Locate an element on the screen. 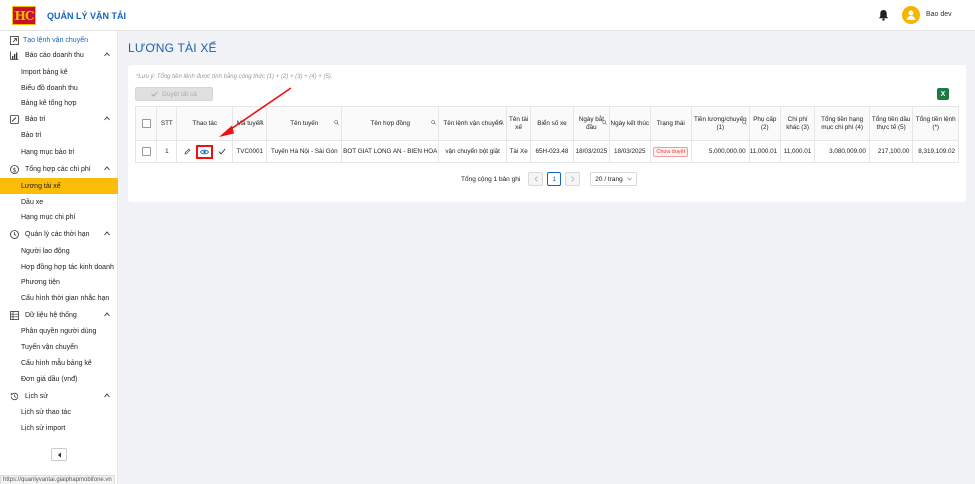 The height and width of the screenshot is (484, 975). sidebar-item-user-permissions: Phân quyền người dùng is located at coordinates (59, 331).